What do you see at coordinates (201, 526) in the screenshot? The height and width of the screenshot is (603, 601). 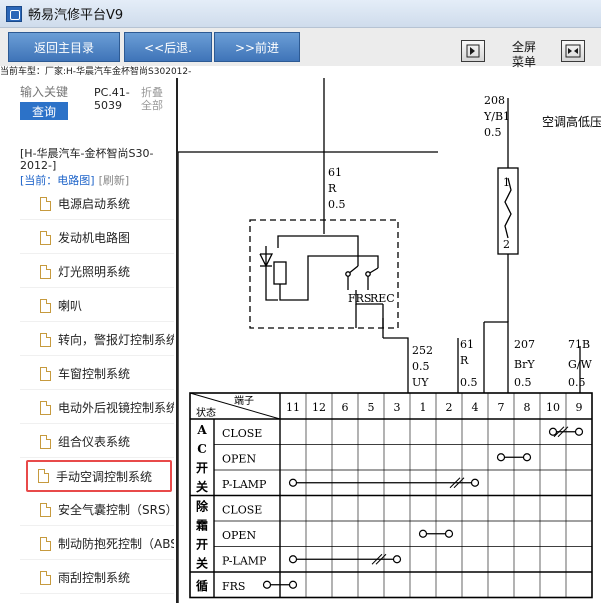 I see `group-label: 霜` at bounding box center [201, 526].